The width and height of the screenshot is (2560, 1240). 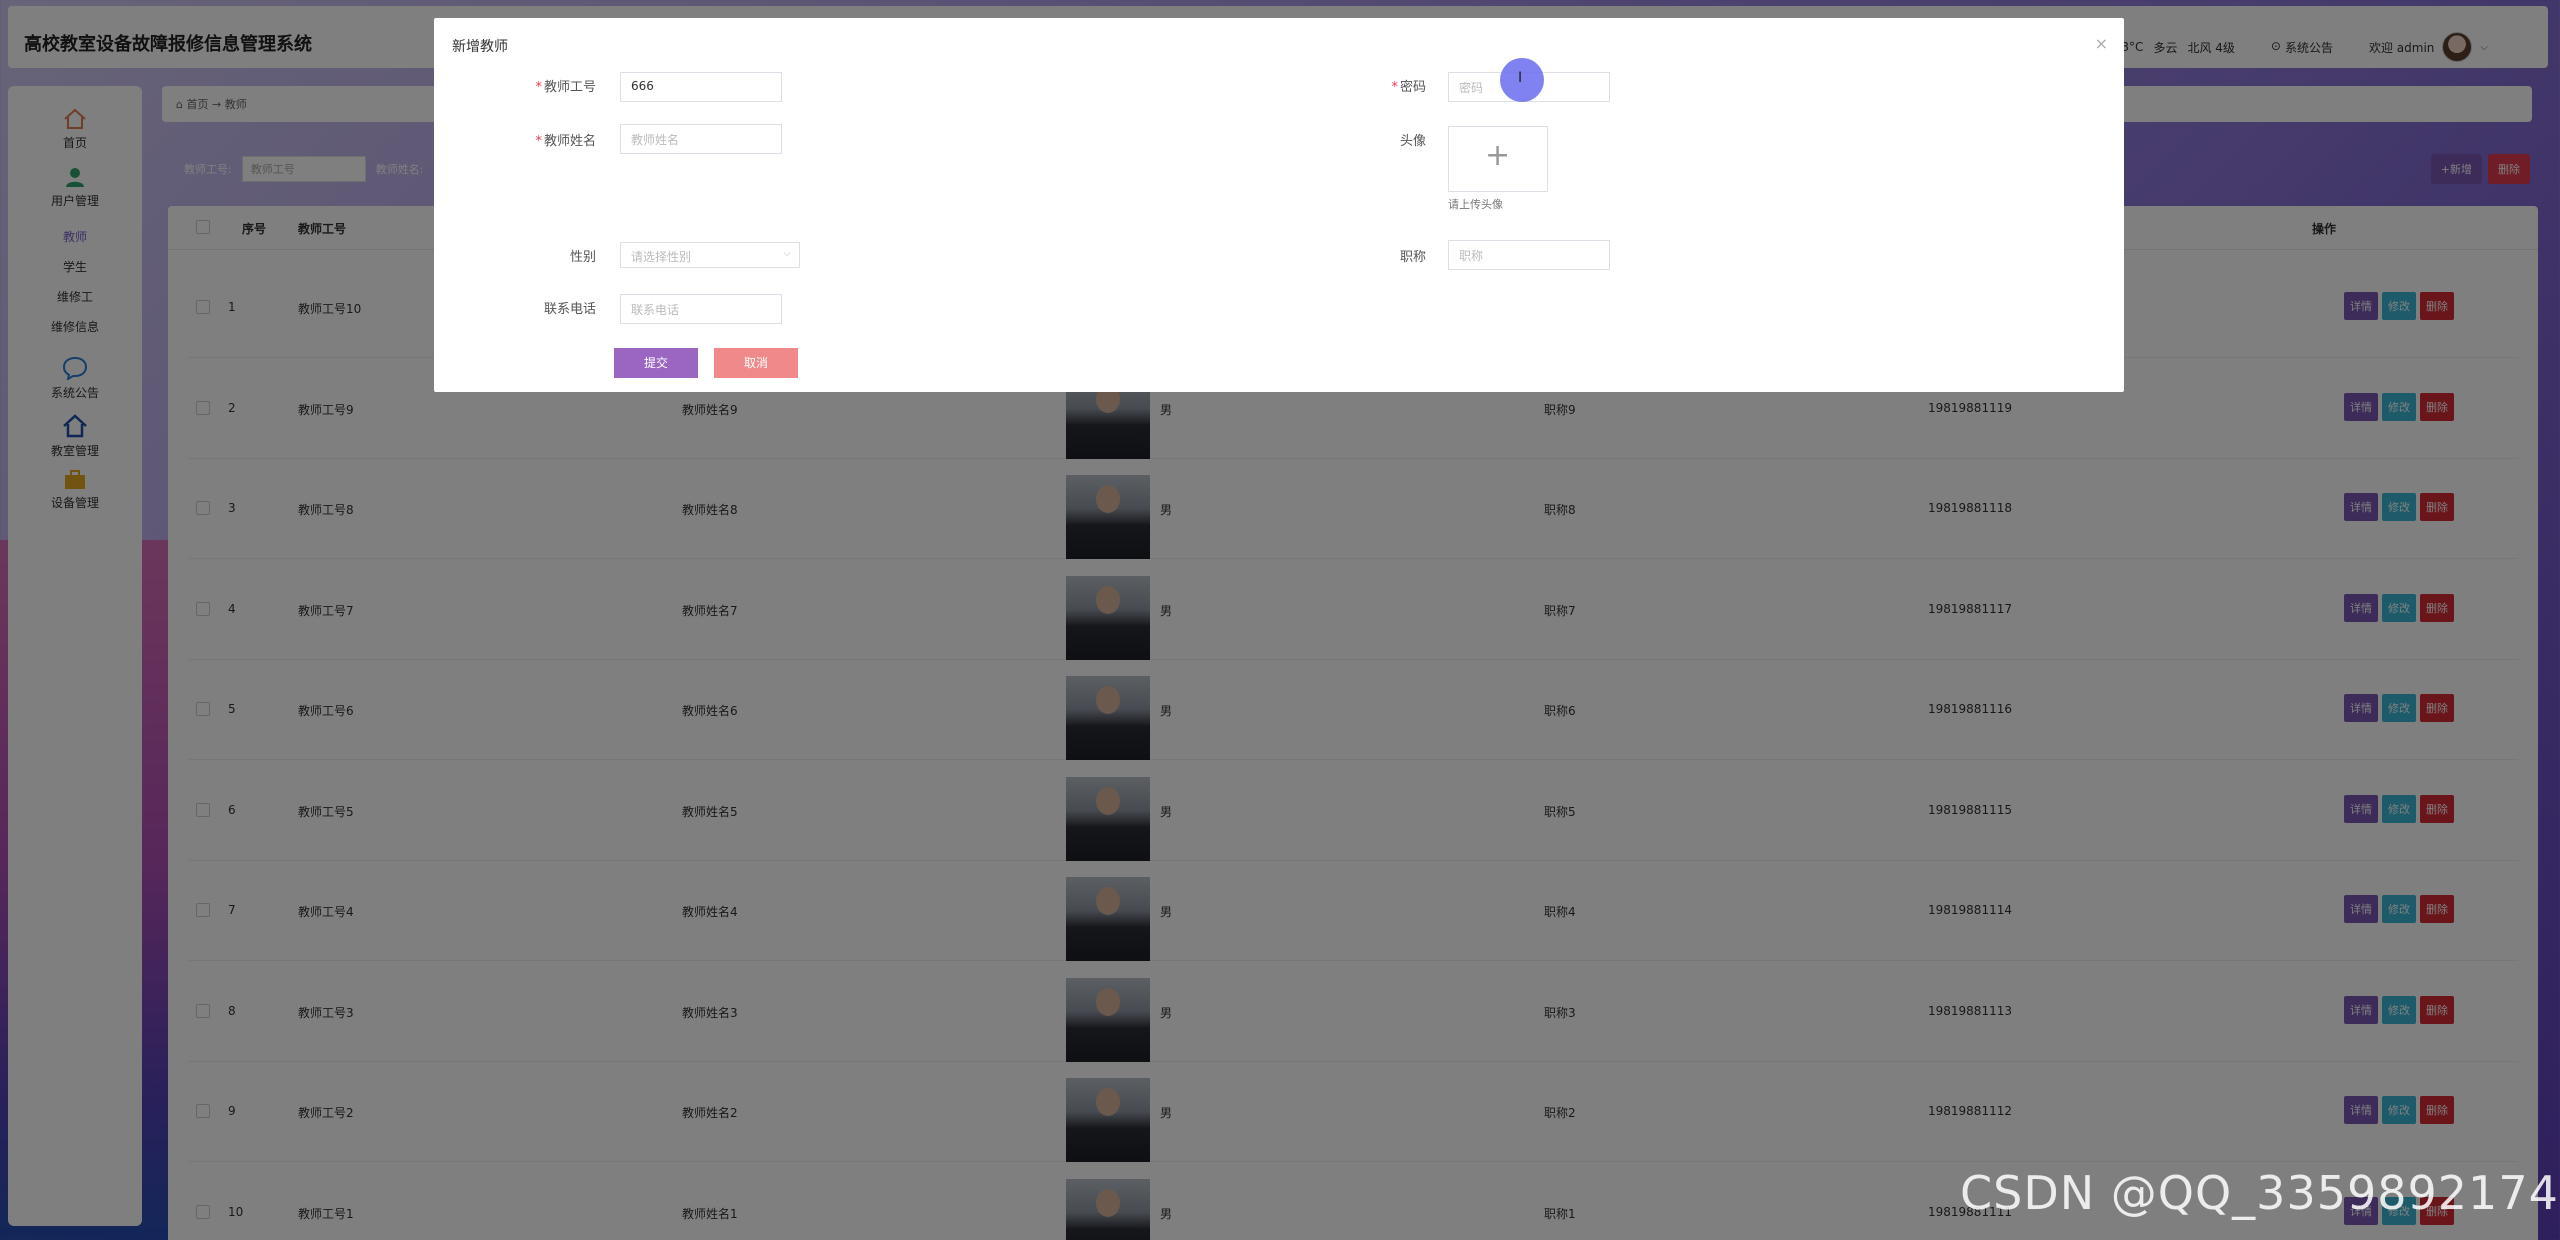 I want to click on gender-label: 性别, so click(x=582, y=257).